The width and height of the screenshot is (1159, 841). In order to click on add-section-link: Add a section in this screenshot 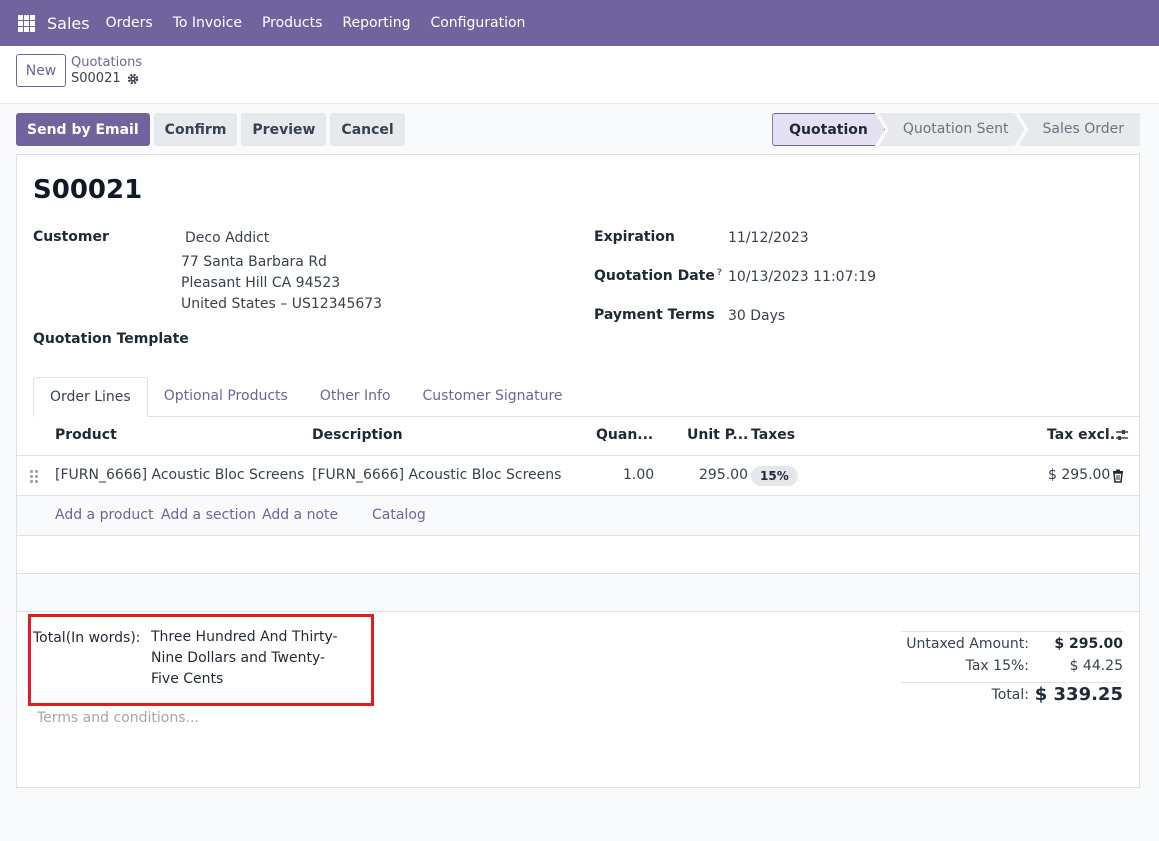, I will do `click(208, 515)`.